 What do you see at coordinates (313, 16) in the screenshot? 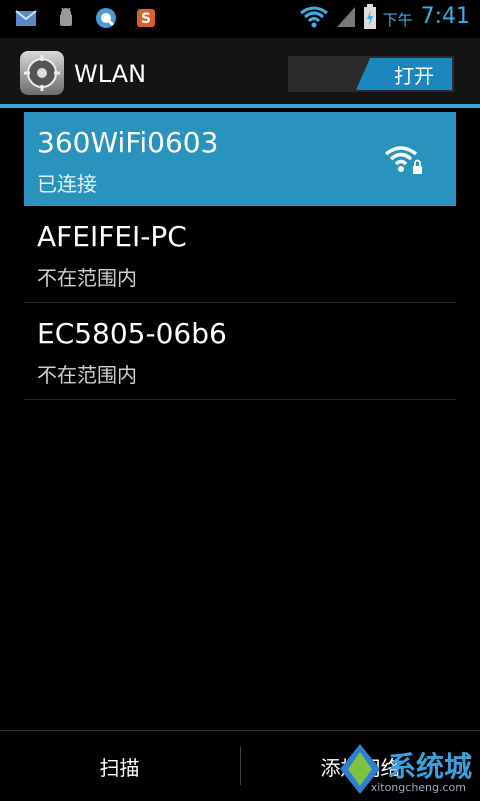
I see `wifi-icon` at bounding box center [313, 16].